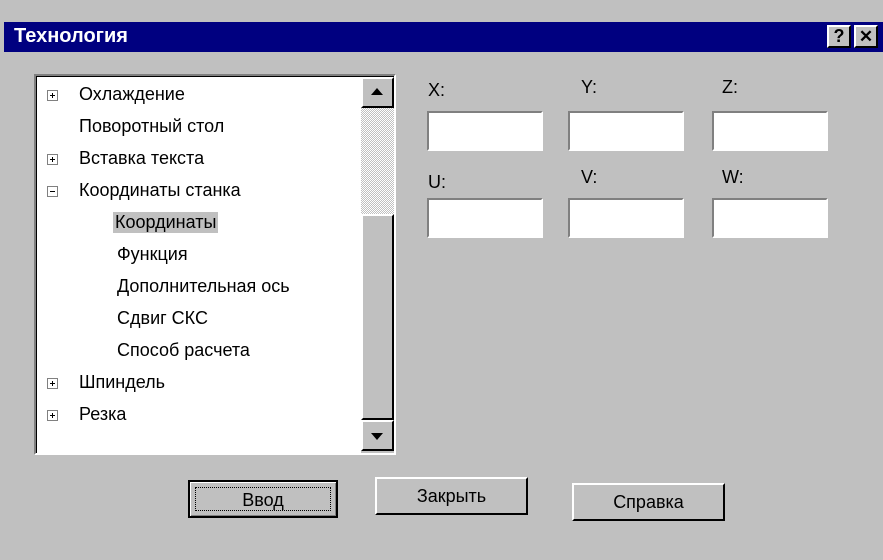 Image resolution: width=883 pixels, height=560 pixels. Describe the element at coordinates (589, 177) in the screenshot. I see `v-label: V:` at that location.